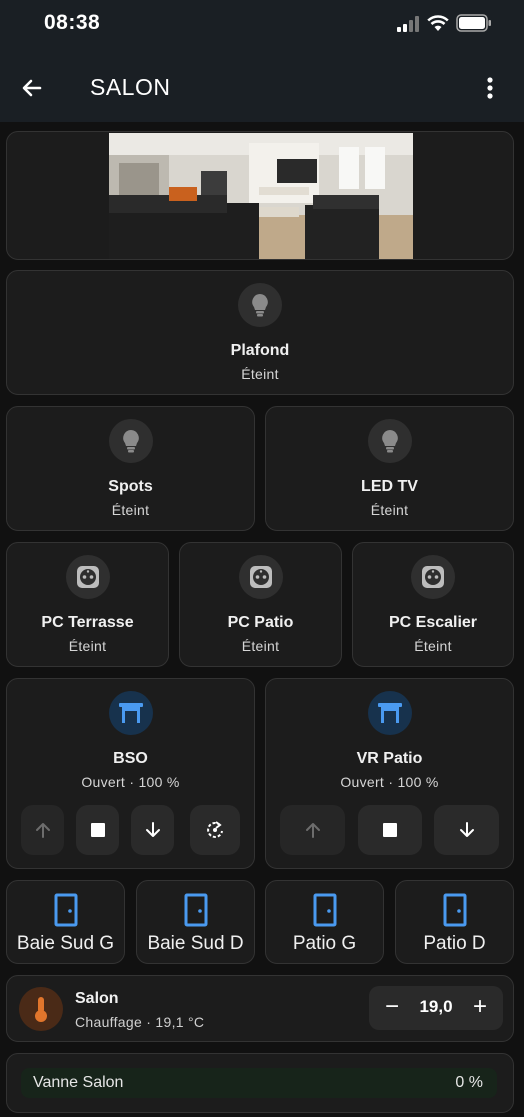 This screenshot has width=524, height=1117. Describe the element at coordinates (389, 486) in the screenshot. I see `light-name: LED TV` at that location.